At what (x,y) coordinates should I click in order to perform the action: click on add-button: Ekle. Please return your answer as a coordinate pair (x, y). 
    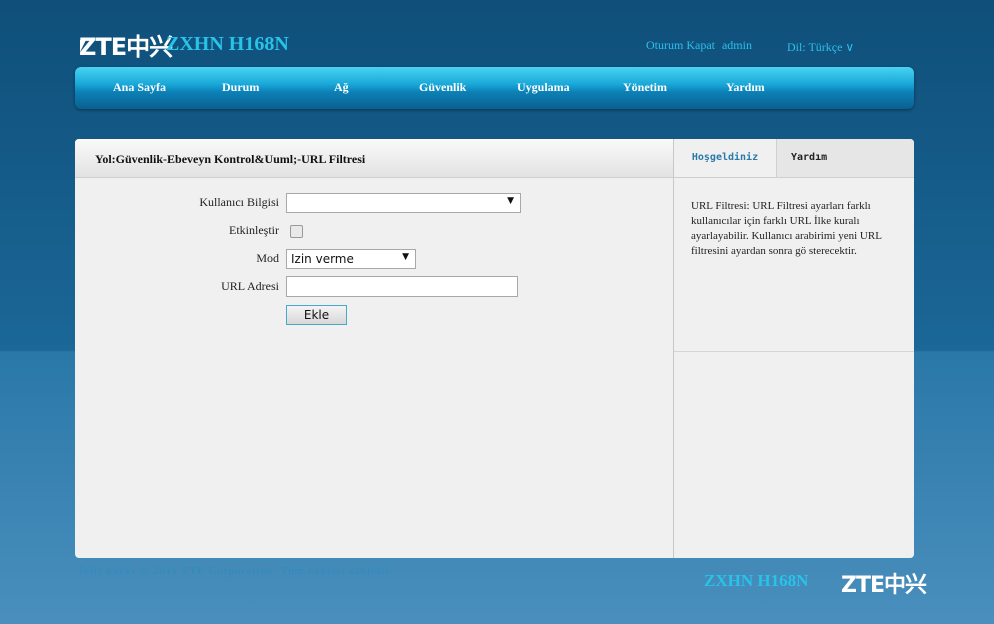
    Looking at the image, I should click on (316, 315).